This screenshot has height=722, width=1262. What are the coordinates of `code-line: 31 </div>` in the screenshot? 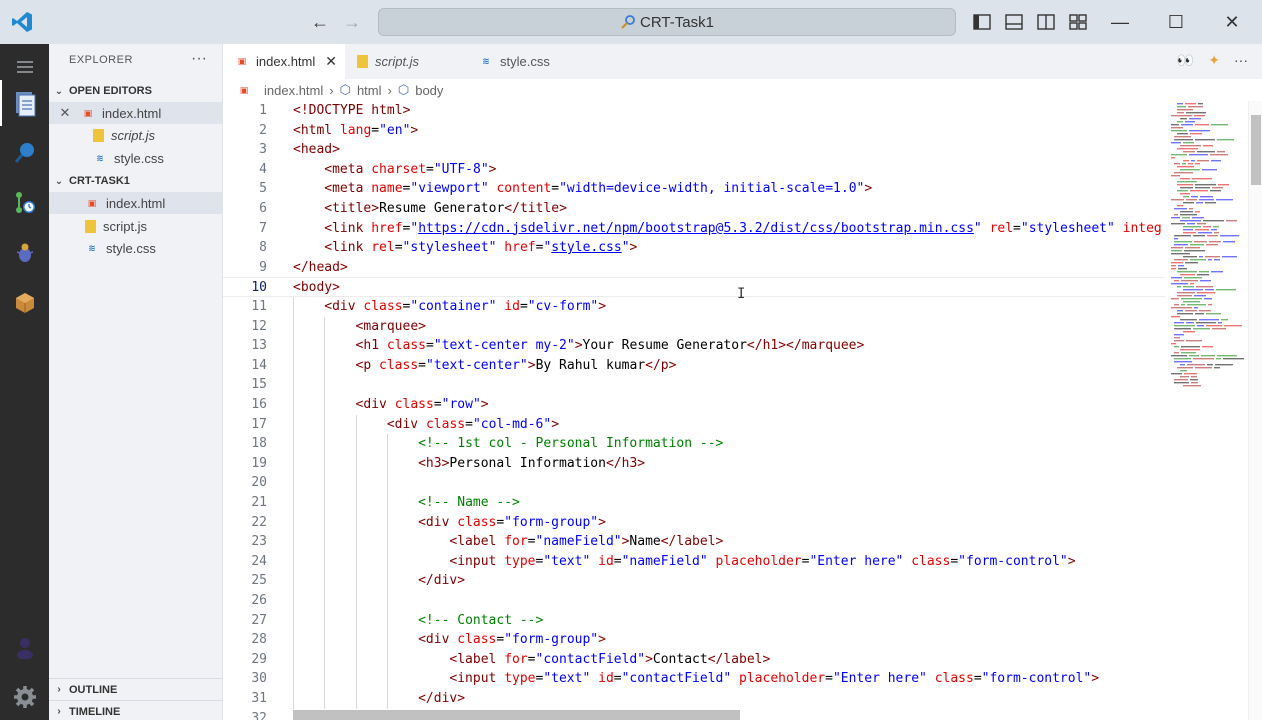 It's located at (694, 699).